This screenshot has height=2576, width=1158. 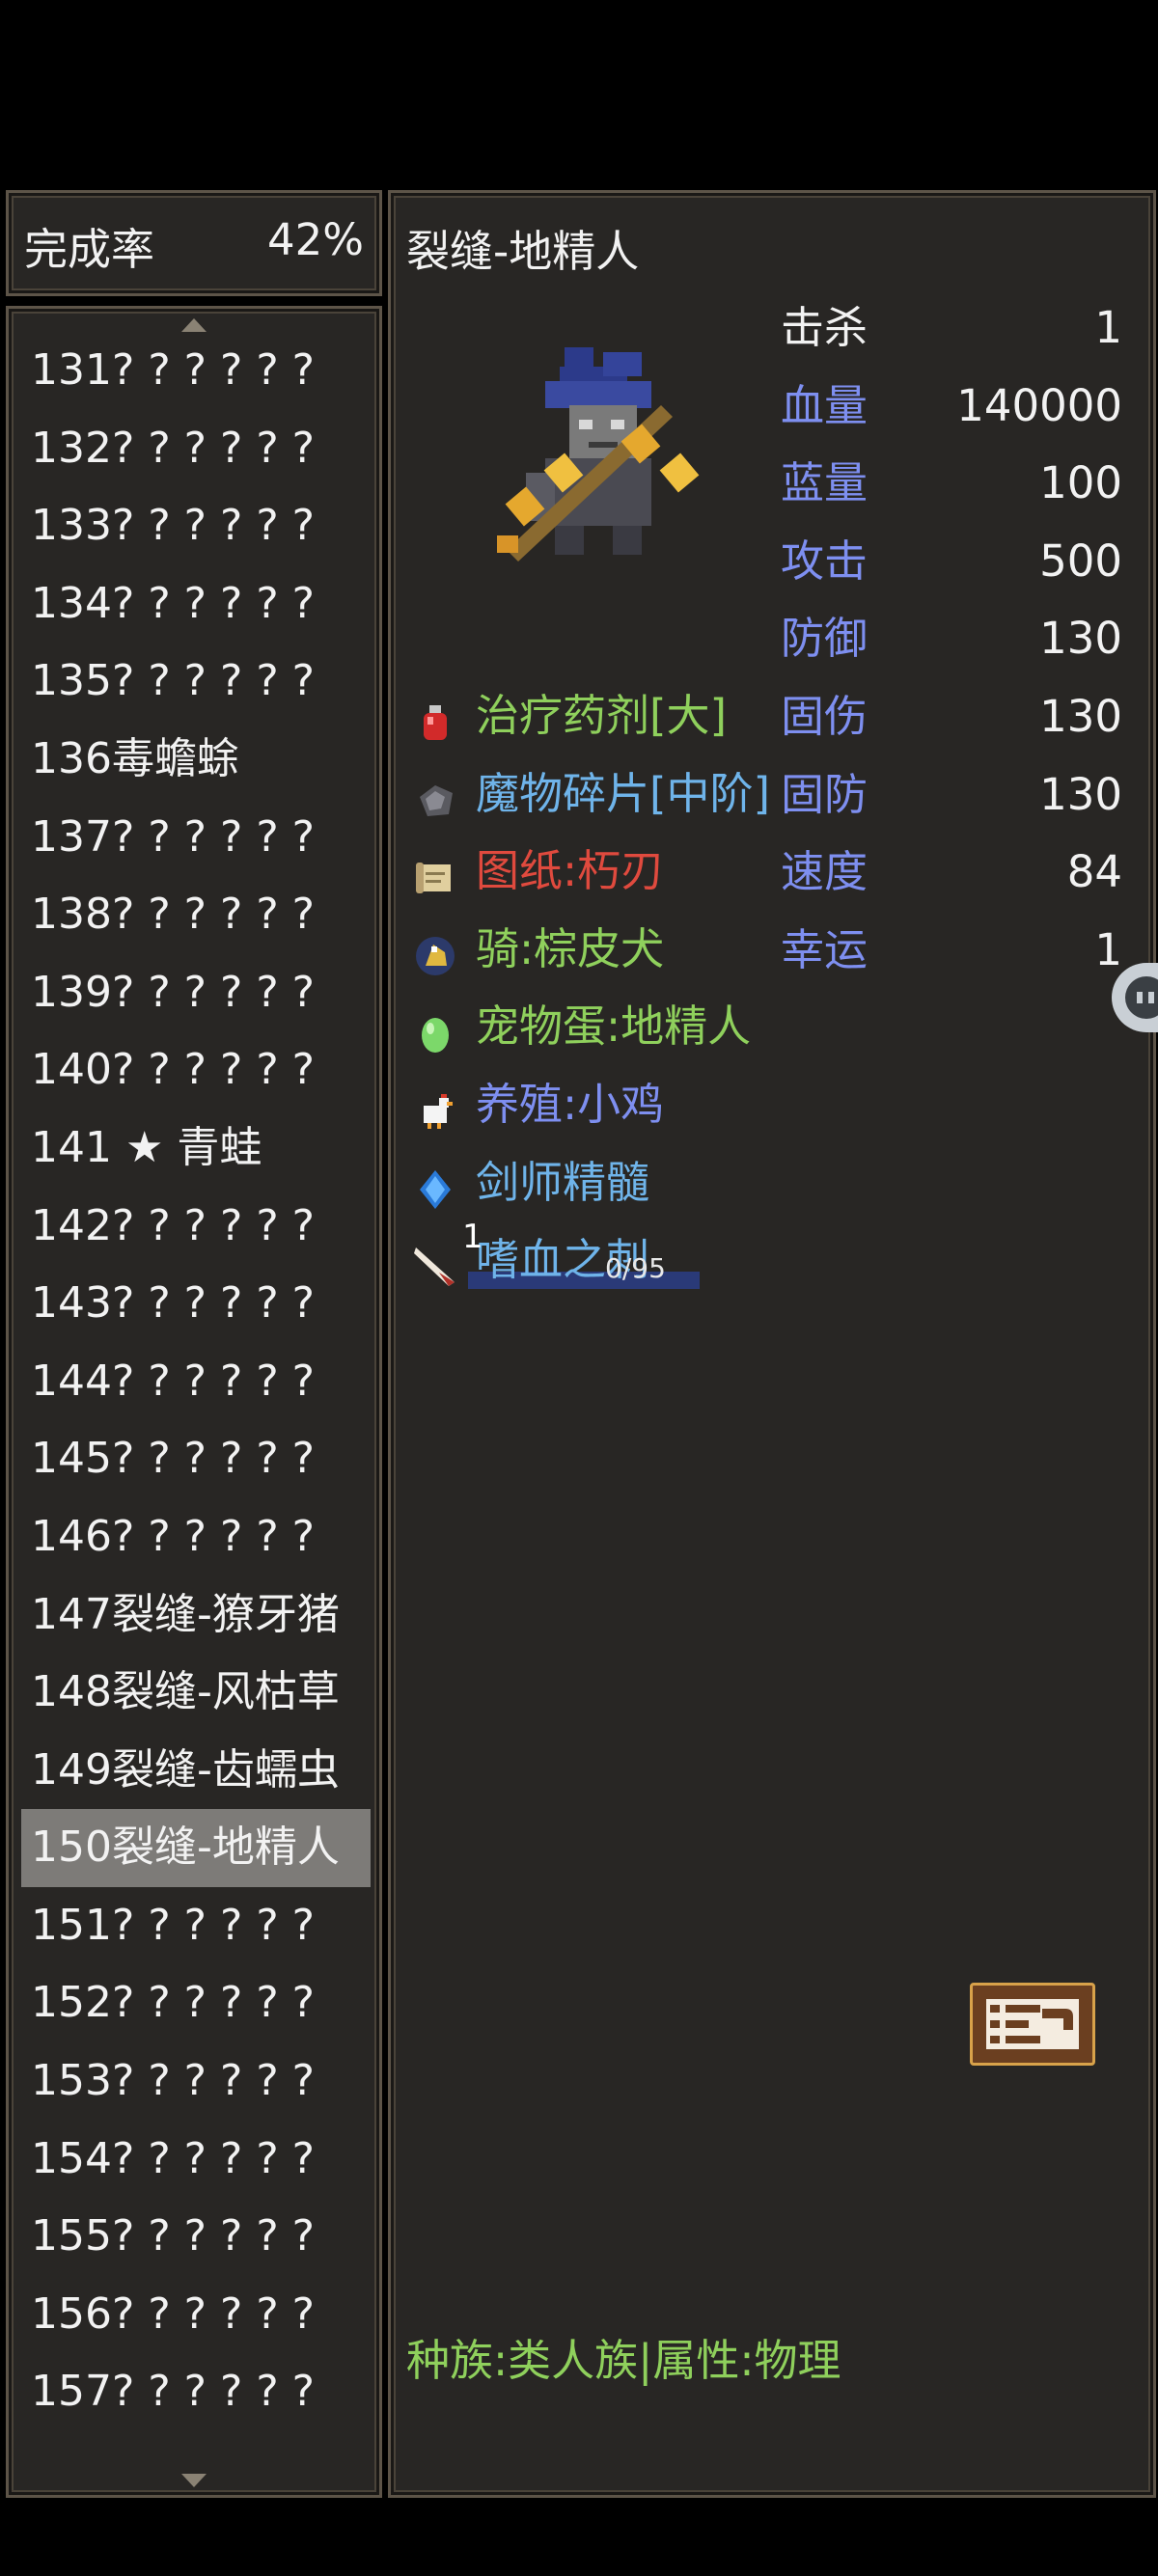 I want to click on thorn-icon, so click(x=435, y=1262).